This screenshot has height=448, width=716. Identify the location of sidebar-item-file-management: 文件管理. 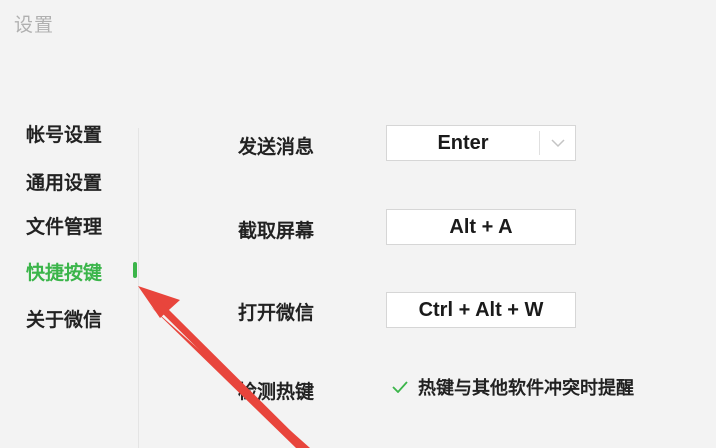
(64, 225).